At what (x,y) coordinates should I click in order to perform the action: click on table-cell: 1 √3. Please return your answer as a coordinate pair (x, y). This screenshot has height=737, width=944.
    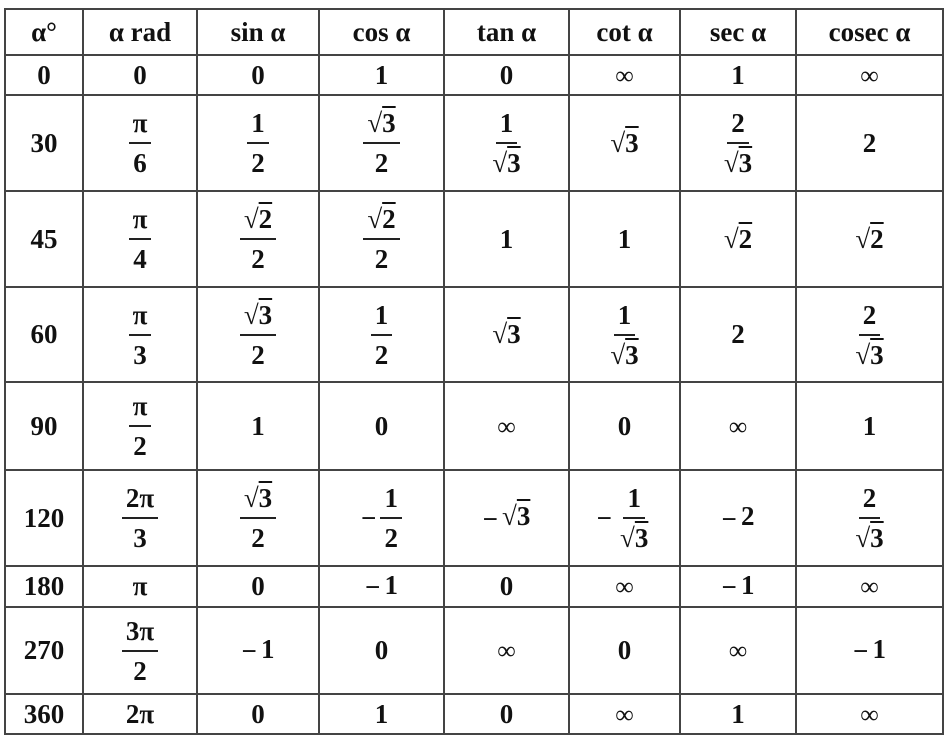
    Looking at the image, I should click on (506, 143).